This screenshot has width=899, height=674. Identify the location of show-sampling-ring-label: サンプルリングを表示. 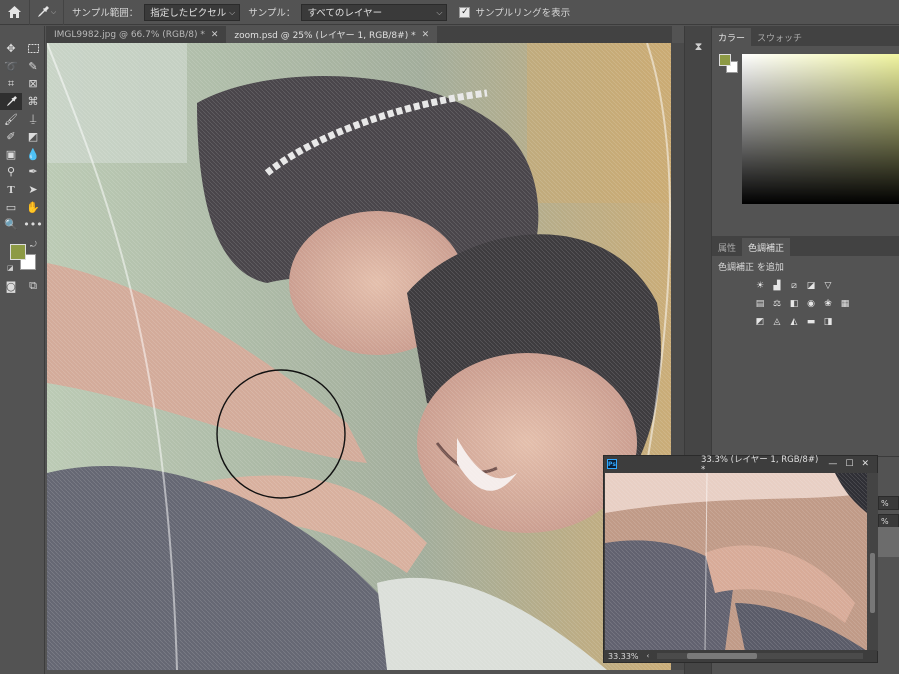
(523, 13).